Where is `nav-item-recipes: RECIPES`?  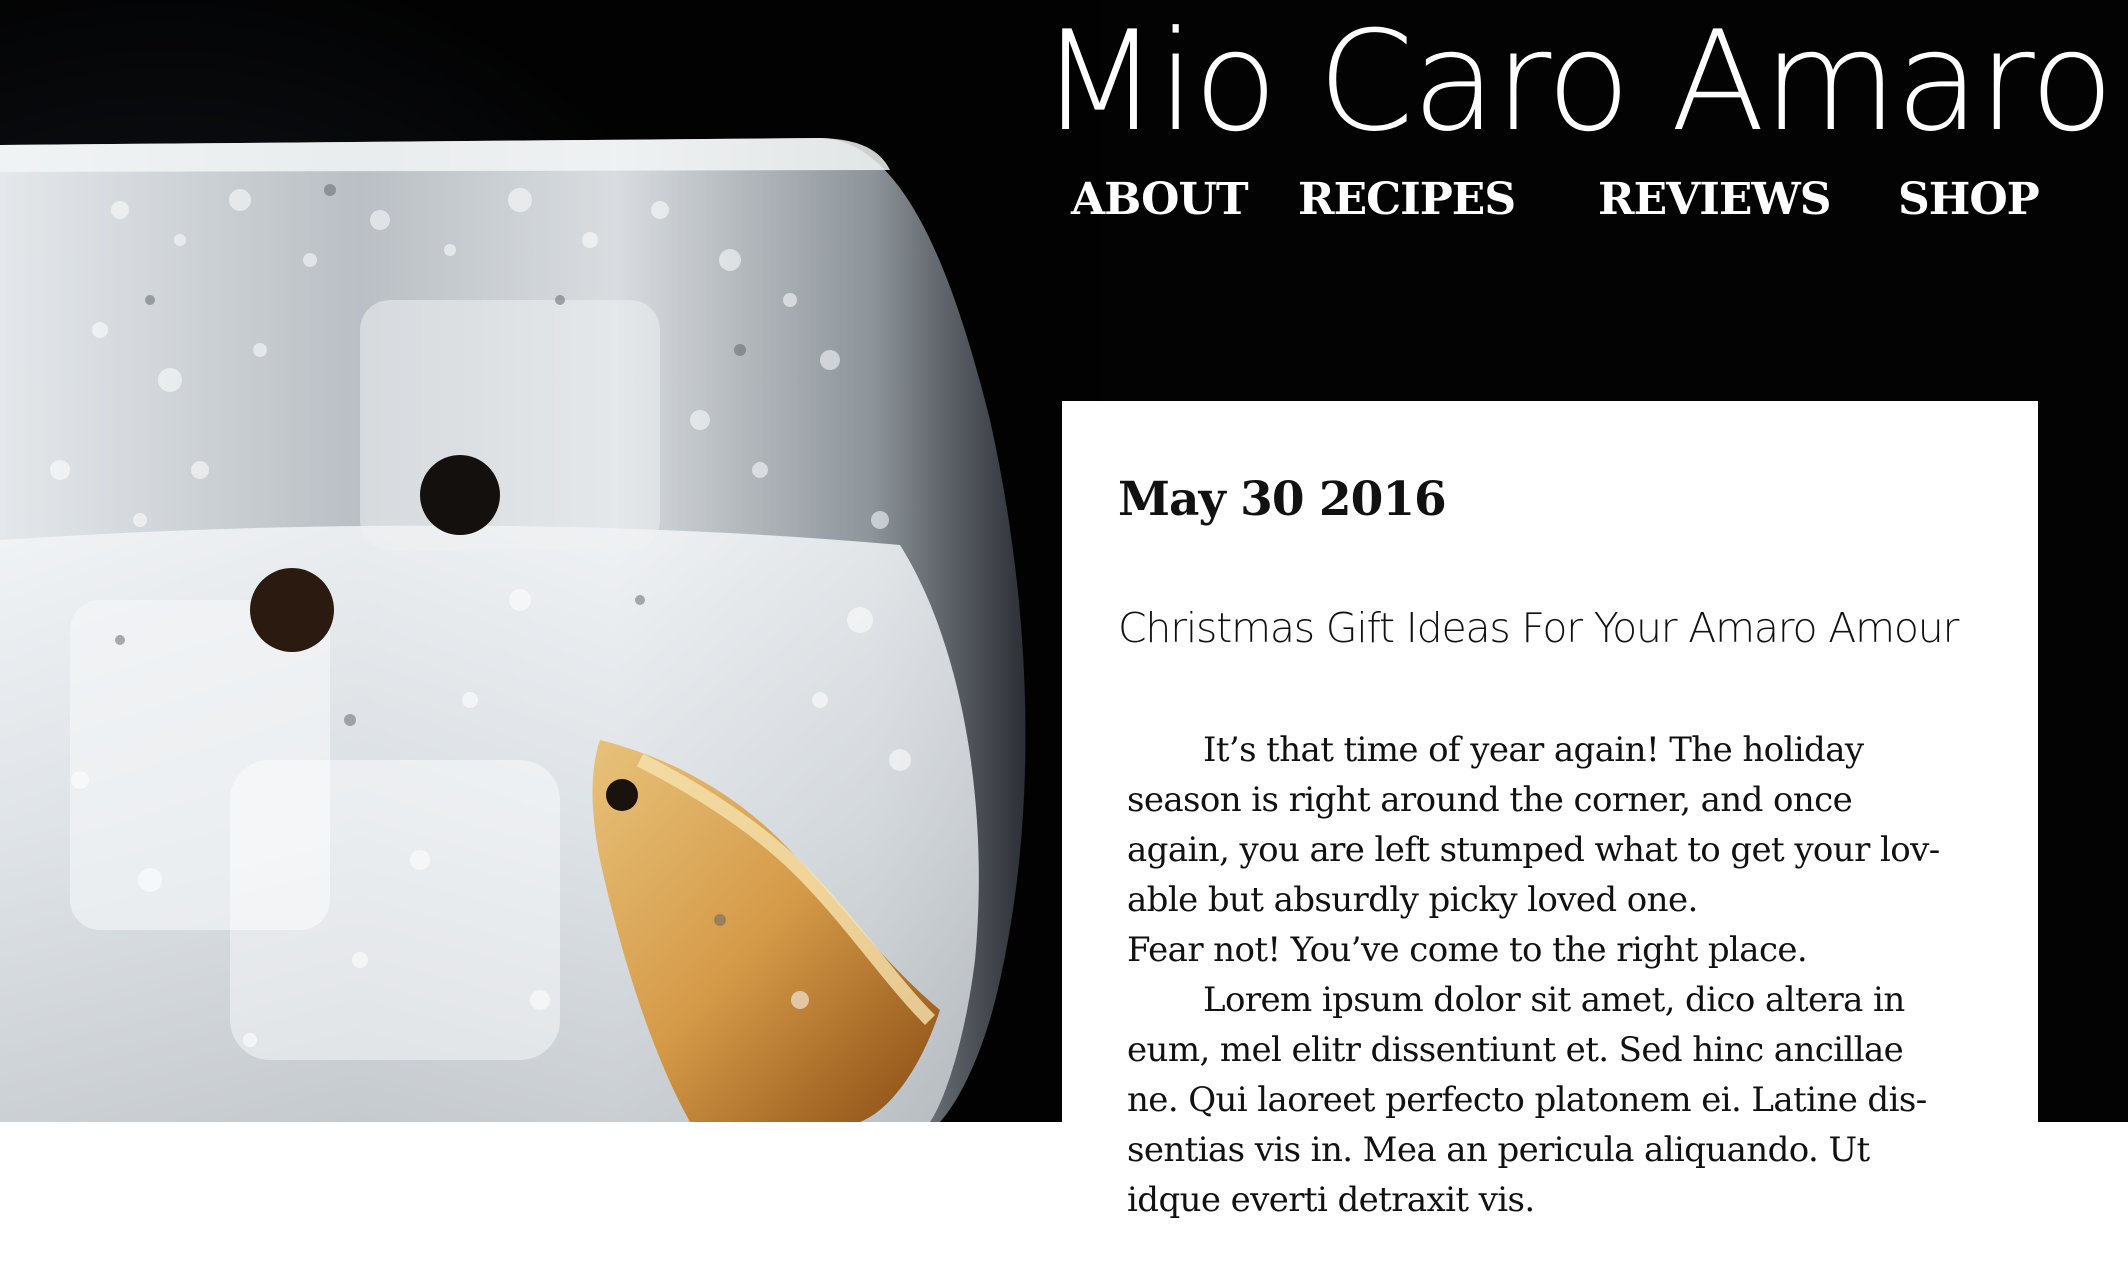
nav-item-recipes: RECIPES is located at coordinates (1407, 200).